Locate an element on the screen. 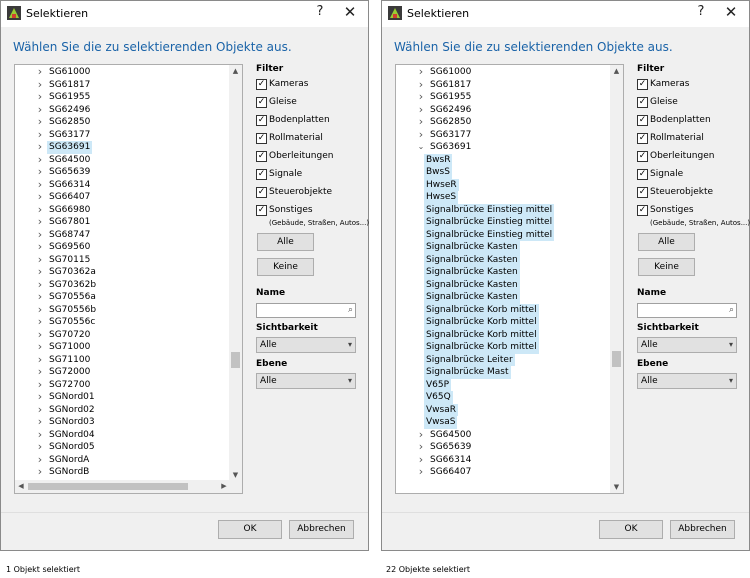  tree-item-label: VwsaR is located at coordinates (441, 409).